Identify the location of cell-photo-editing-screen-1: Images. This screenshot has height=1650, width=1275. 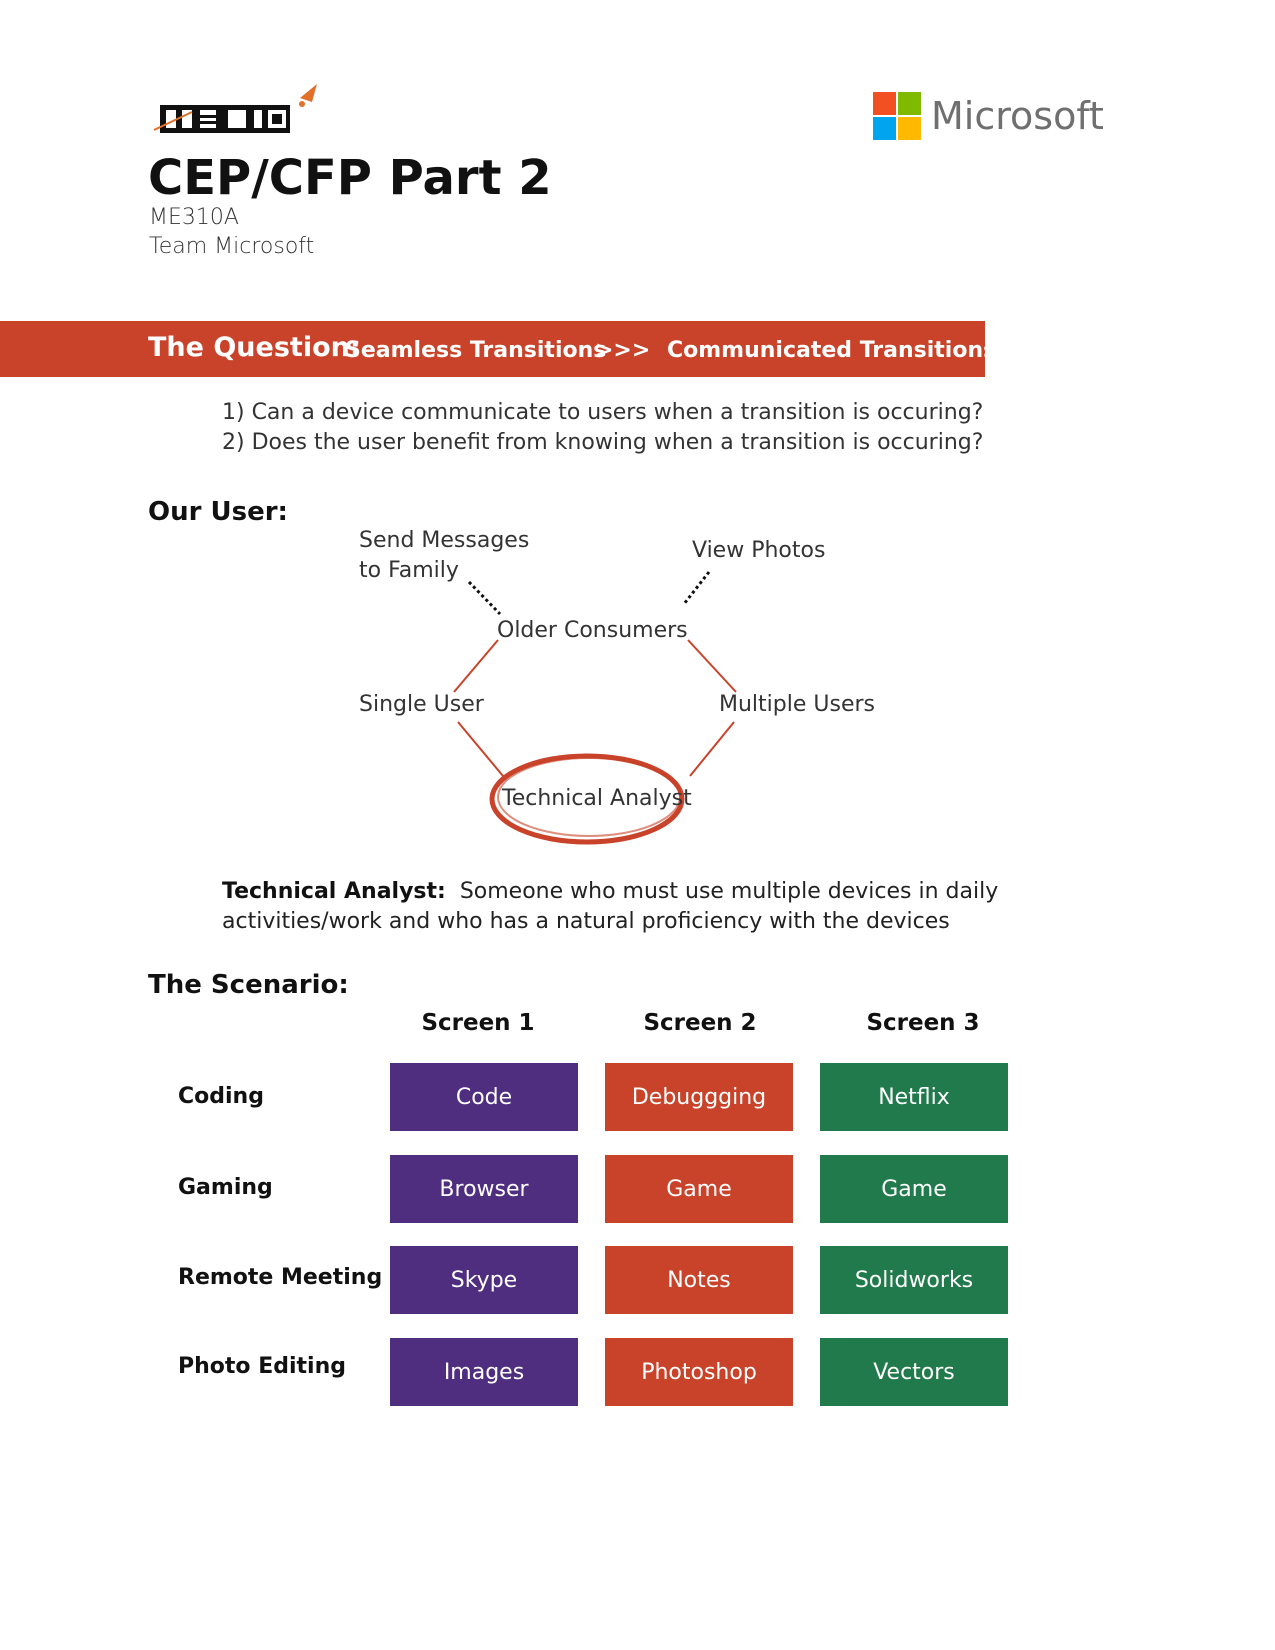
(484, 1372).